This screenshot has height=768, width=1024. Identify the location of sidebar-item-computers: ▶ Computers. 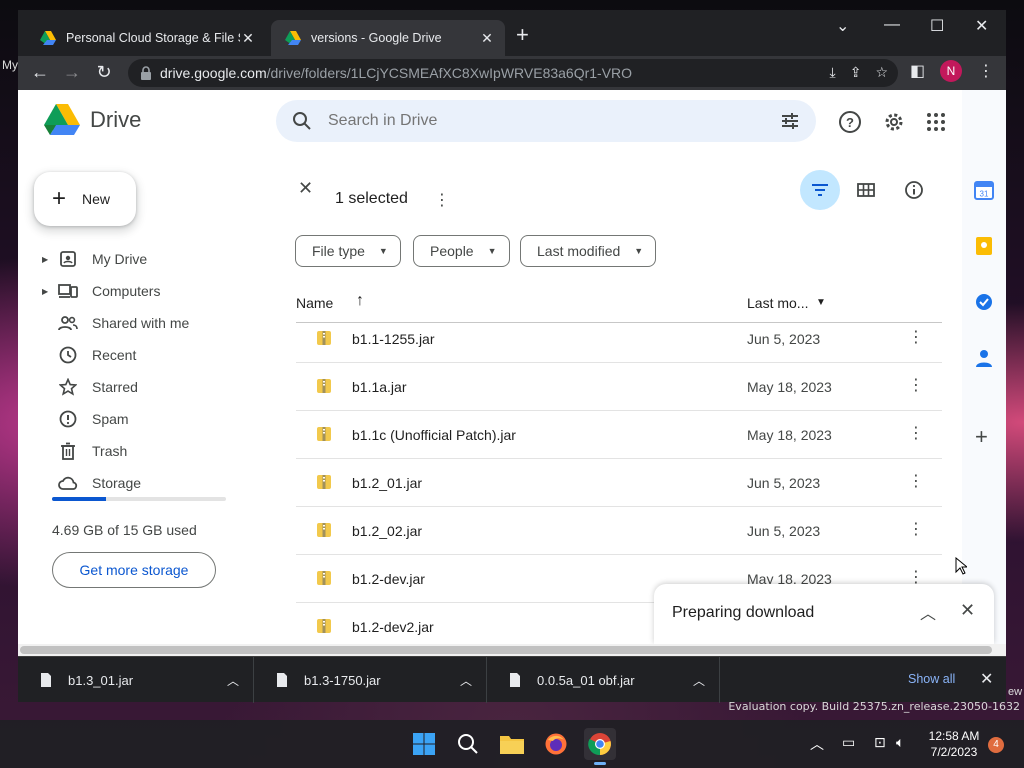
(101, 291).